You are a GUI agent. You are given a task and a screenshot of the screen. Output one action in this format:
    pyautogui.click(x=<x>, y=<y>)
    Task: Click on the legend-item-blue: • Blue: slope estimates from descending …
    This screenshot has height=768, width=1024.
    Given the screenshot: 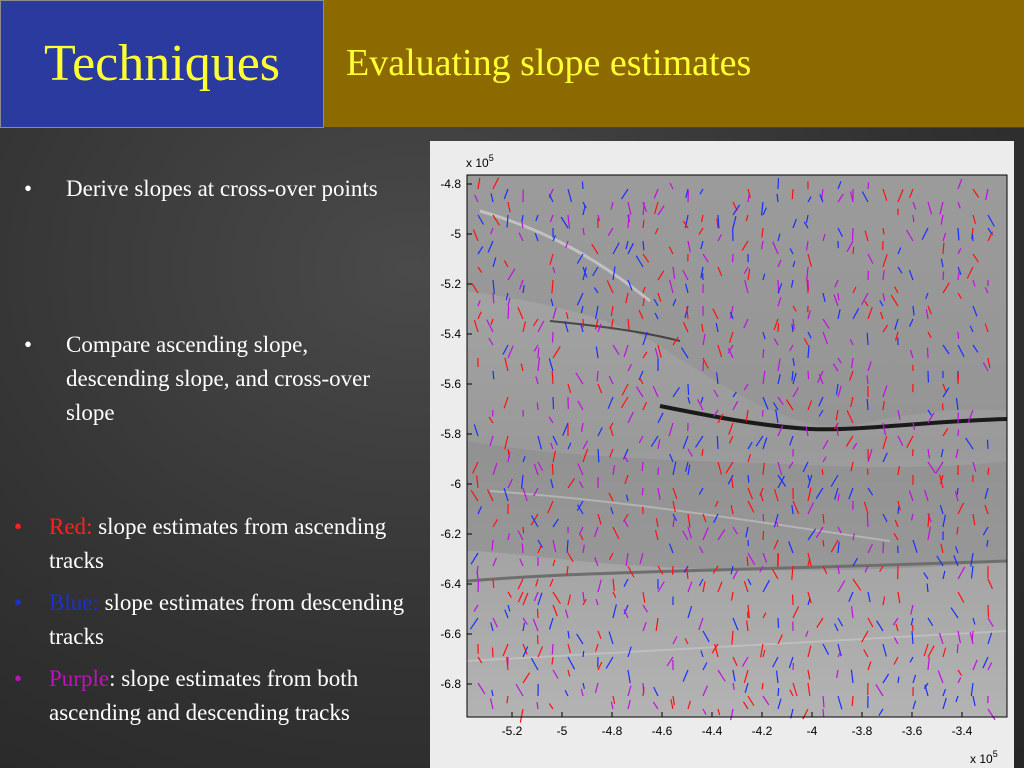 What is the action you would take?
    pyautogui.click(x=213, y=620)
    